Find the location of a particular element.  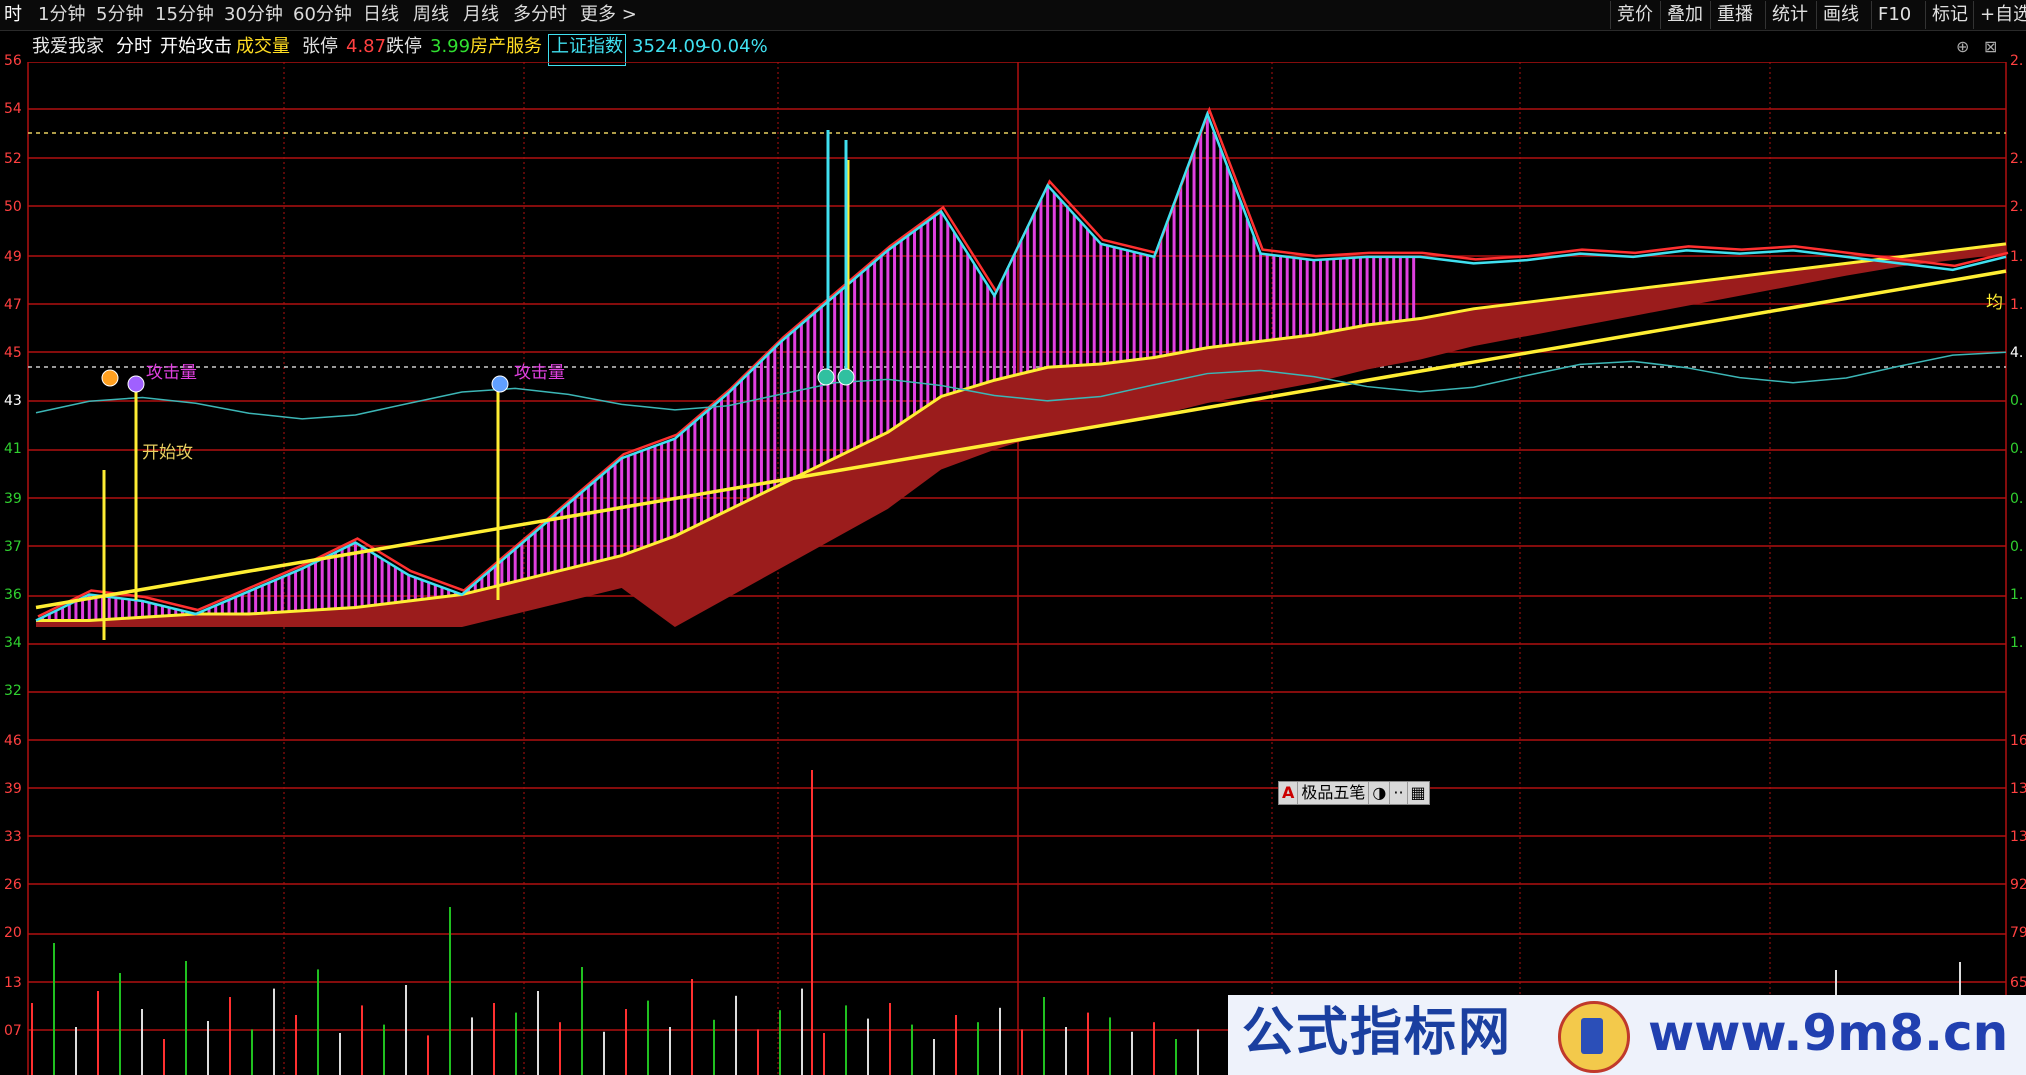

watermark-title: 公式指标网 is located at coordinates (1377, 1033).